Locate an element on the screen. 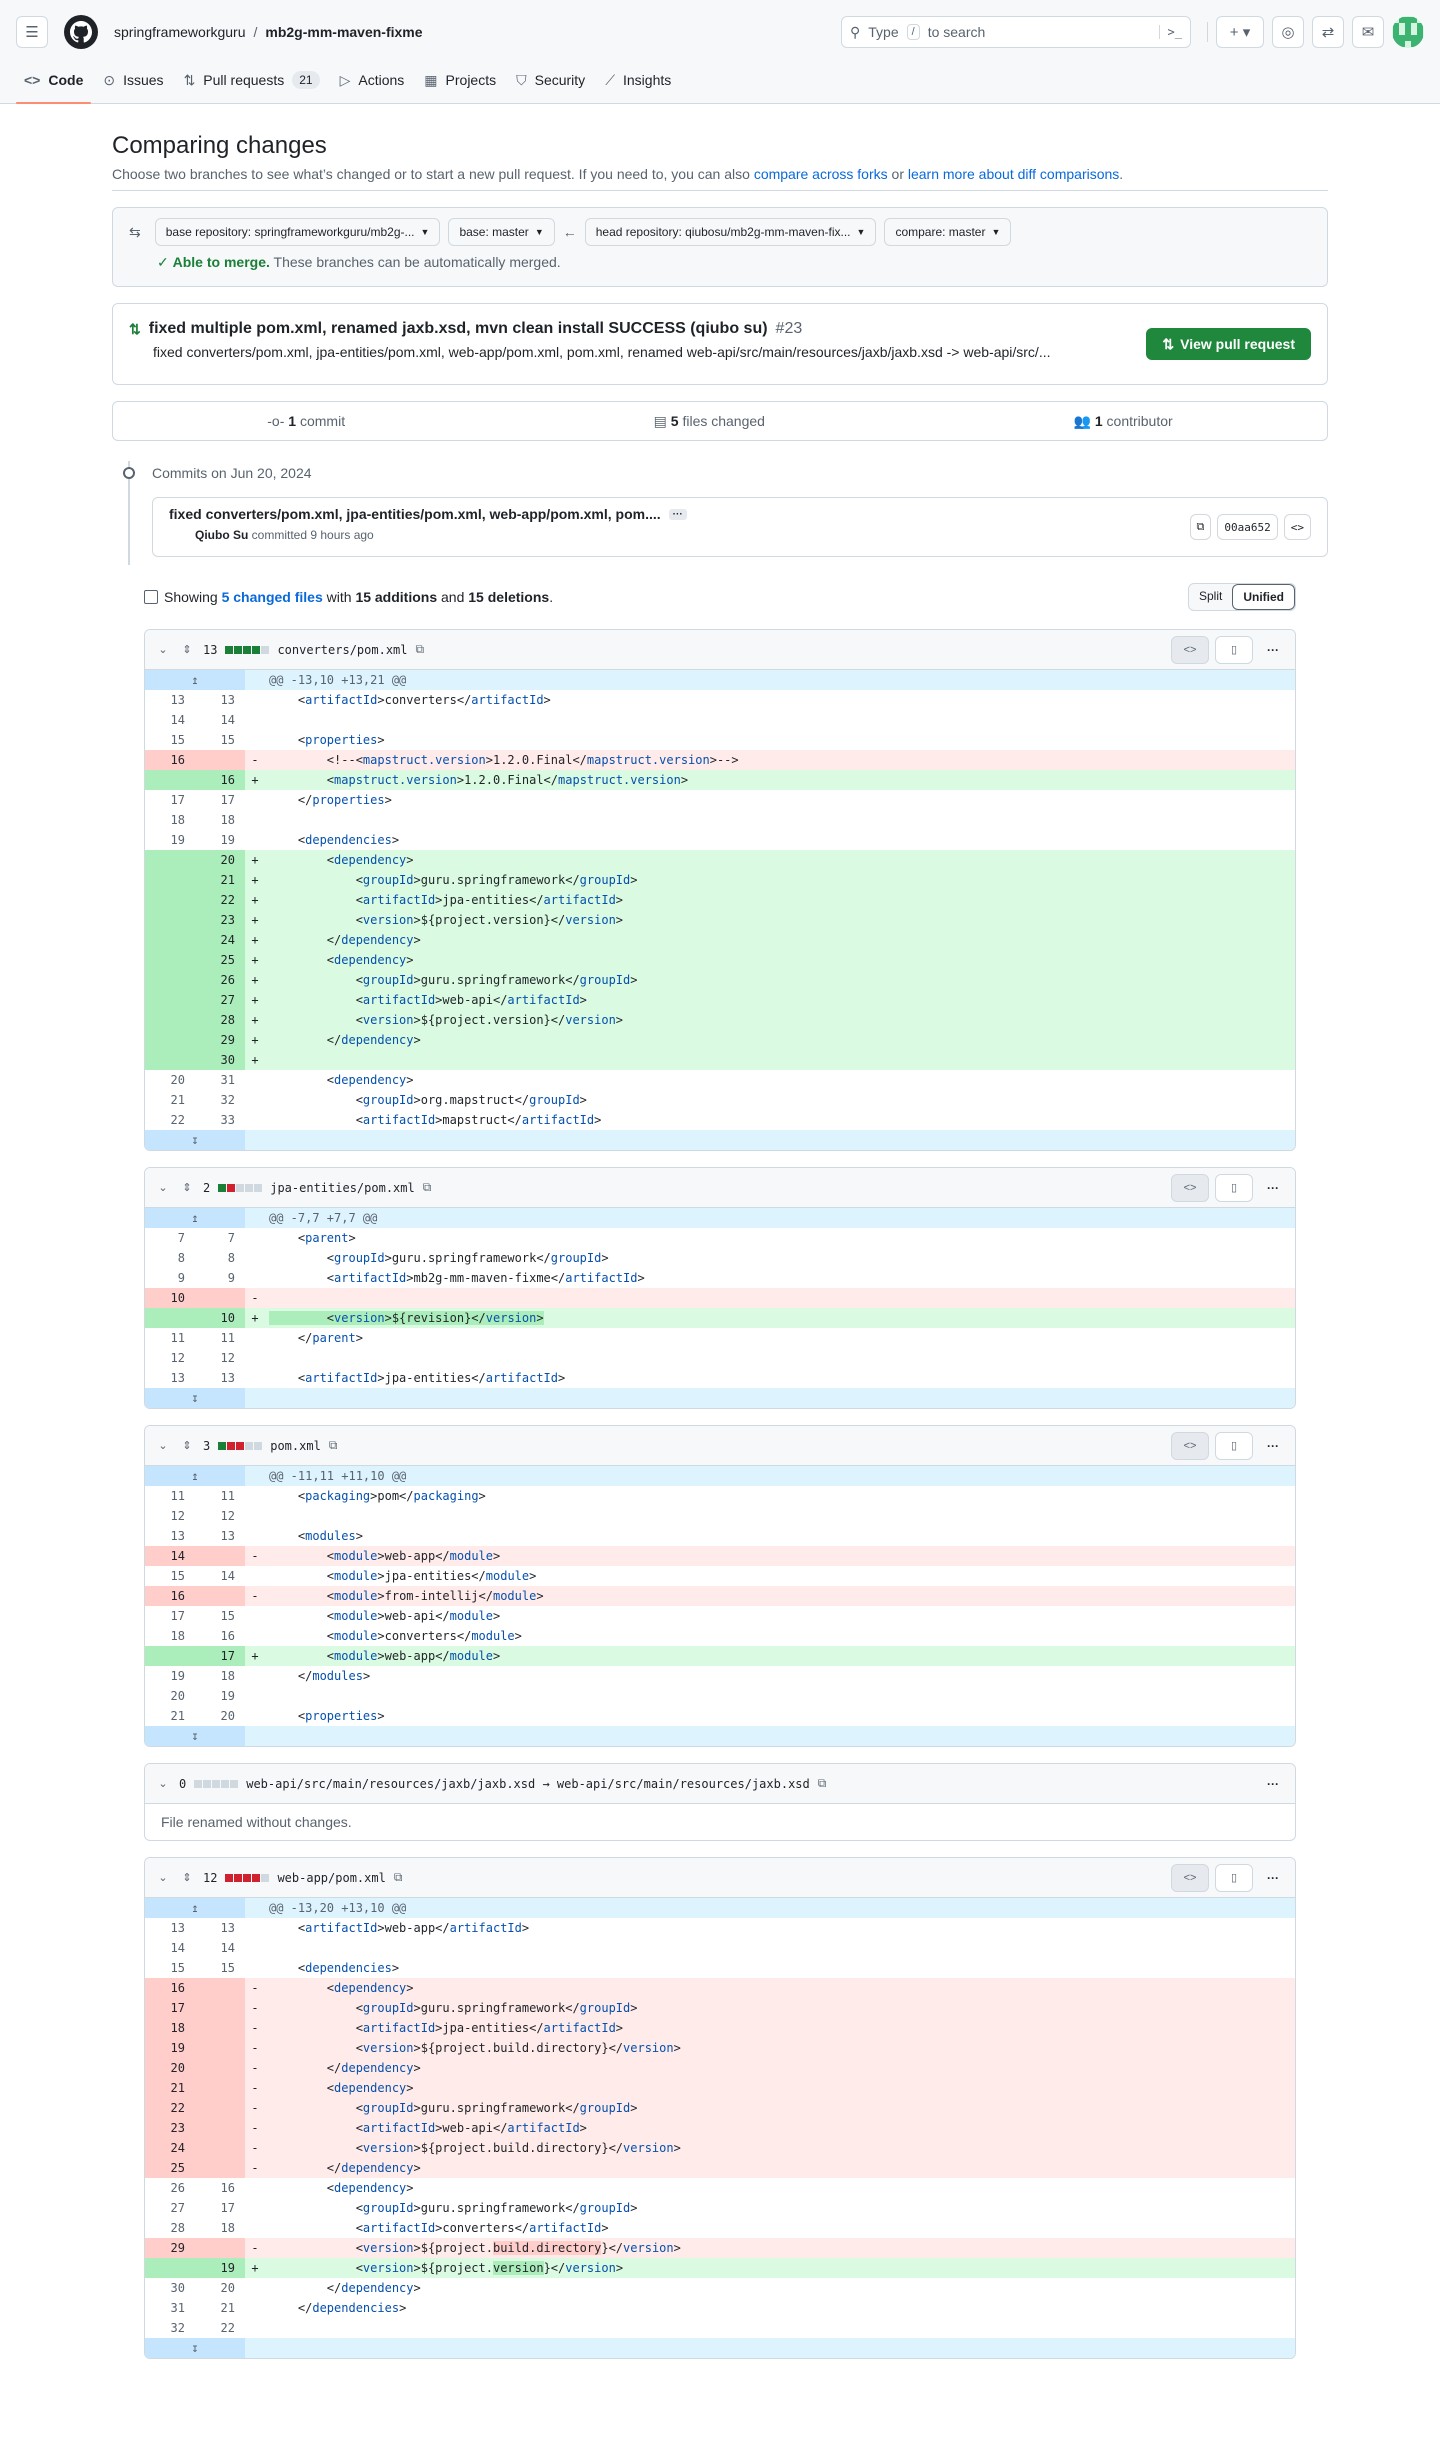  expand-down-icon: ↧ is located at coordinates (195, 2348).